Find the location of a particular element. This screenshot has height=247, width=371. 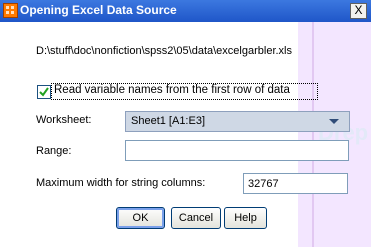

window-title: Opening Excel Data Source is located at coordinates (98, 10).